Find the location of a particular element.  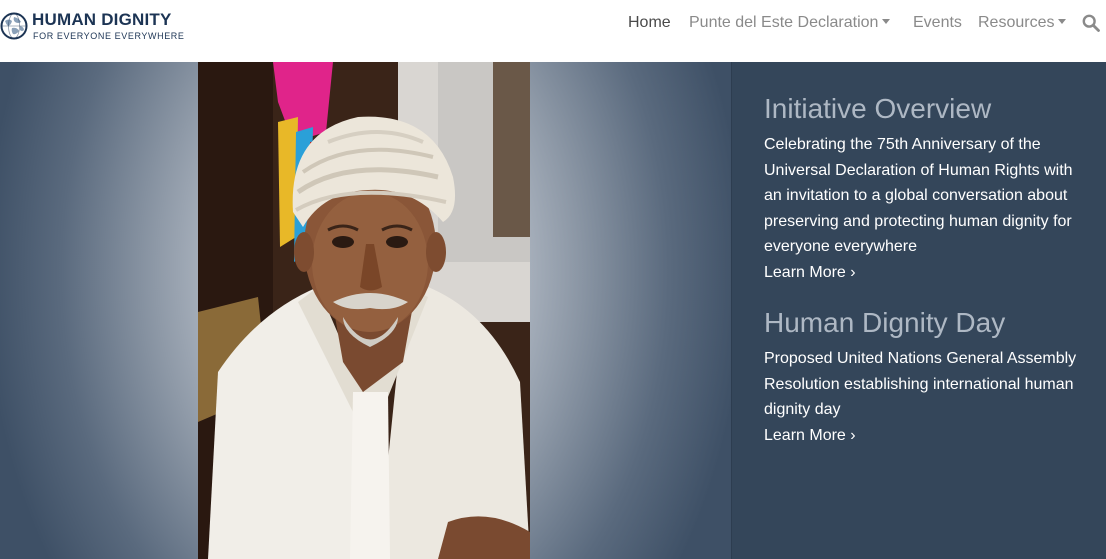

nav-events-label: Events is located at coordinates (937, 22).